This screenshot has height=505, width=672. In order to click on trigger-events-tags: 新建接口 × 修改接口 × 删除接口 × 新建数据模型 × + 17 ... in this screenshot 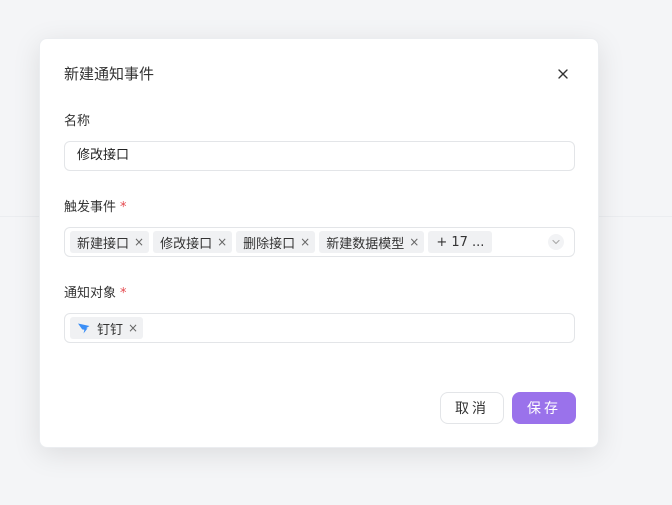, I will do `click(281, 242)`.